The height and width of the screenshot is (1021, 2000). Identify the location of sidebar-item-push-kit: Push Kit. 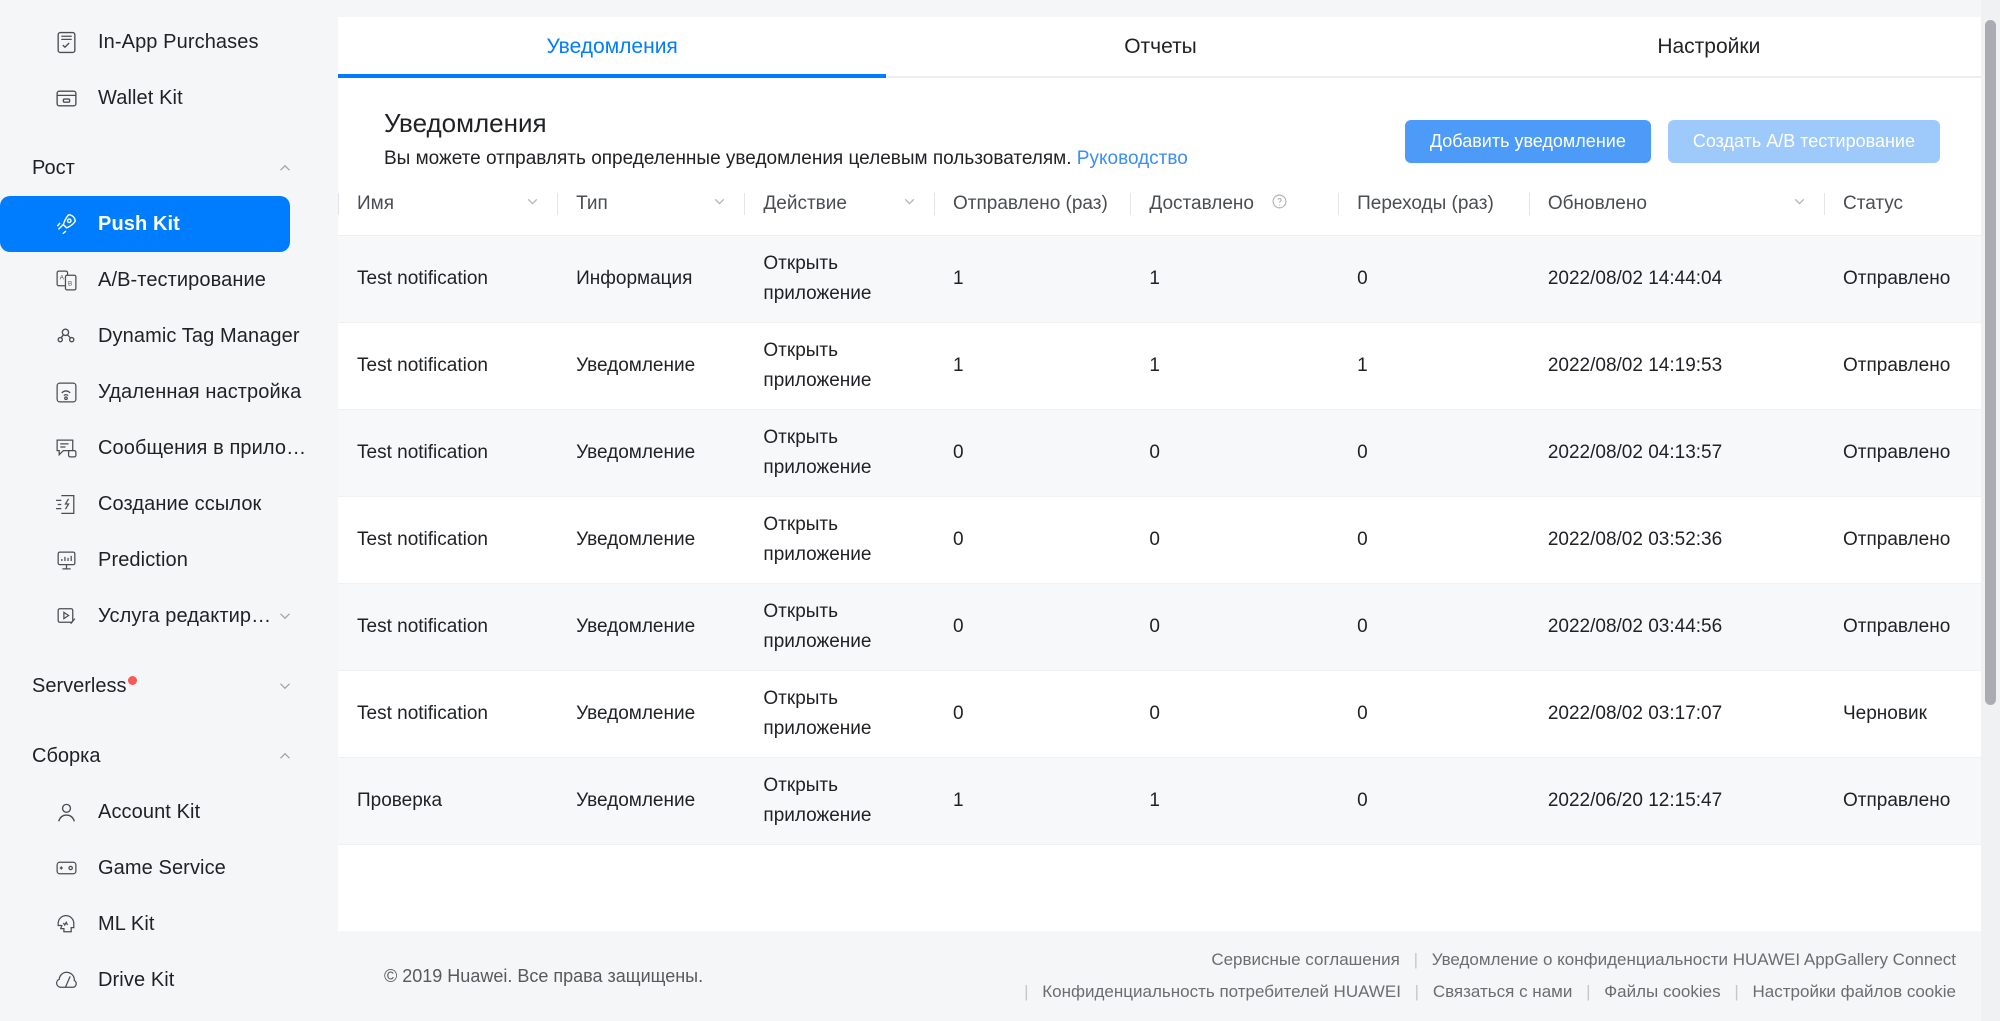
(145, 224).